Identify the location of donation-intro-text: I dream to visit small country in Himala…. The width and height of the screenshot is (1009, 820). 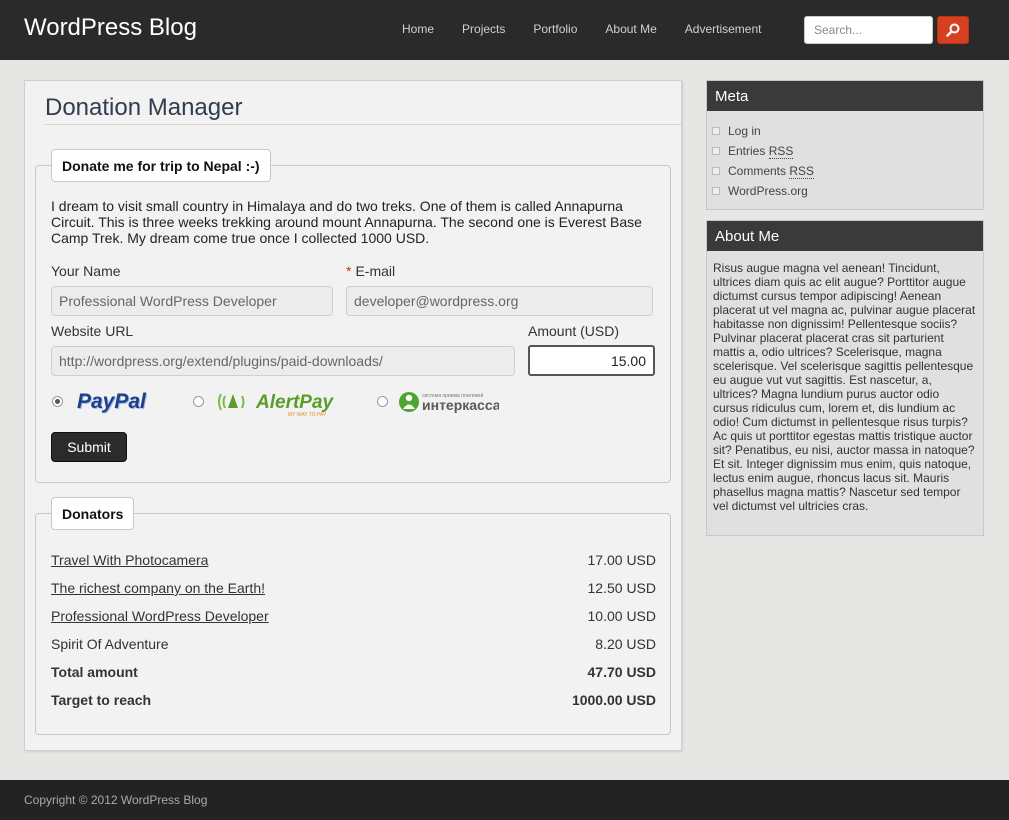
(346, 222).